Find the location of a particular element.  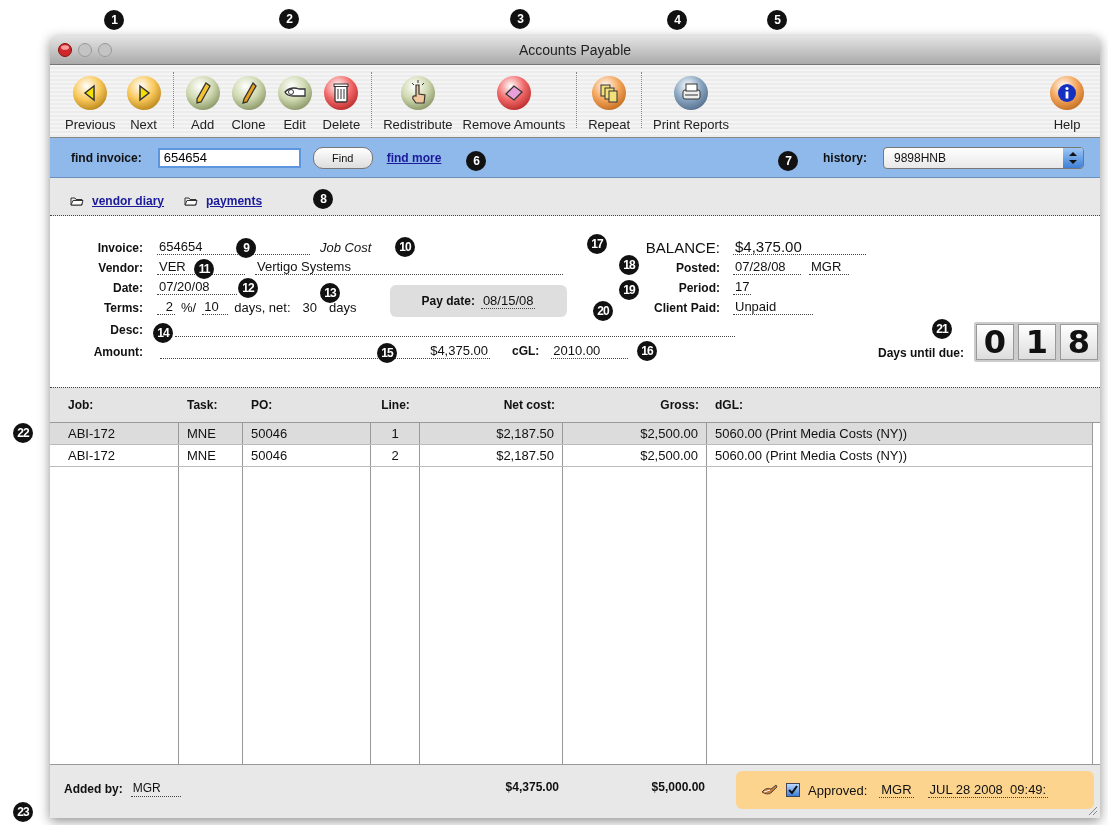

counter-digit: 0 is located at coordinates (995, 342).